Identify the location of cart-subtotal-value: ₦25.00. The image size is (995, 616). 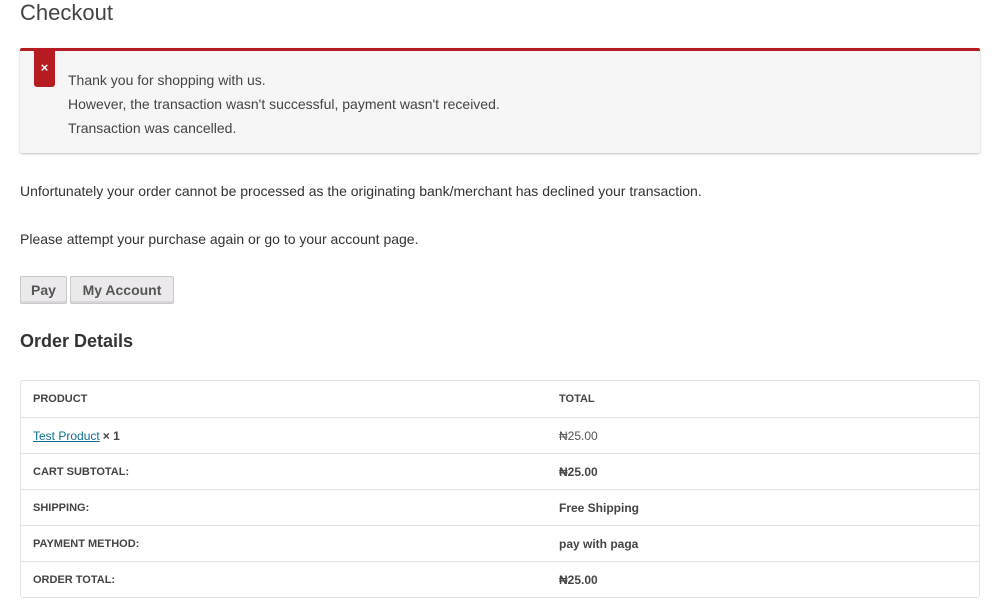
(763, 471).